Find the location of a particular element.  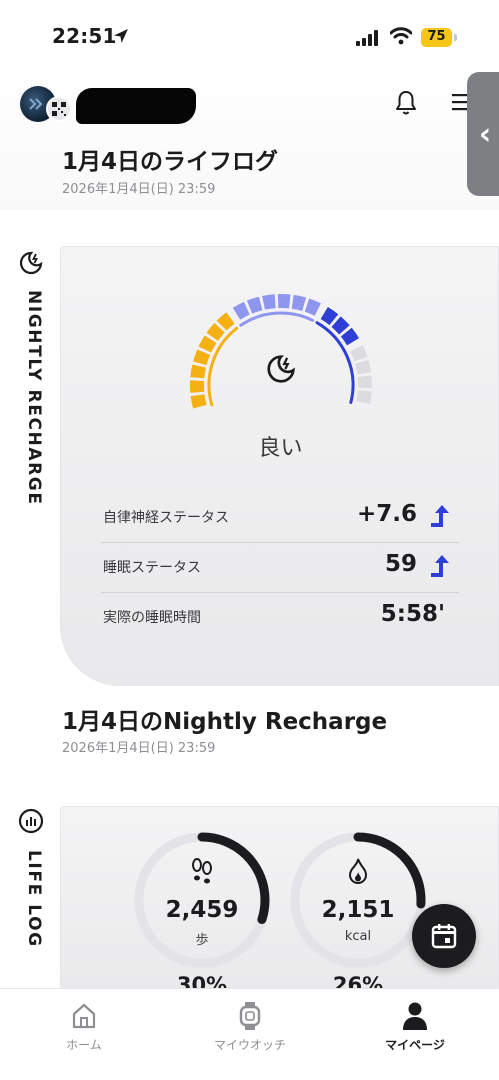

tab-home: ホーム is located at coordinates (84, 1027).